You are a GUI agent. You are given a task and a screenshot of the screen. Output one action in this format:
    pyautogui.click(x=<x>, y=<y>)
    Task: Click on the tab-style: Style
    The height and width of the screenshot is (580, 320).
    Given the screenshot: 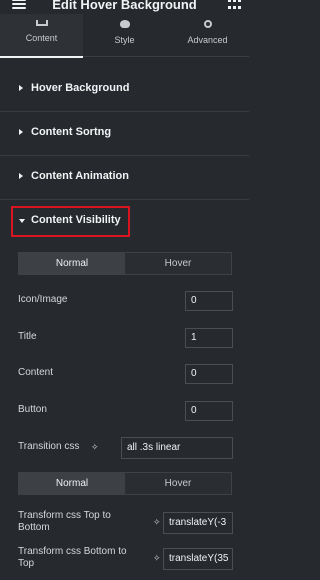 What is the action you would take?
    pyautogui.click(x=124, y=35)
    